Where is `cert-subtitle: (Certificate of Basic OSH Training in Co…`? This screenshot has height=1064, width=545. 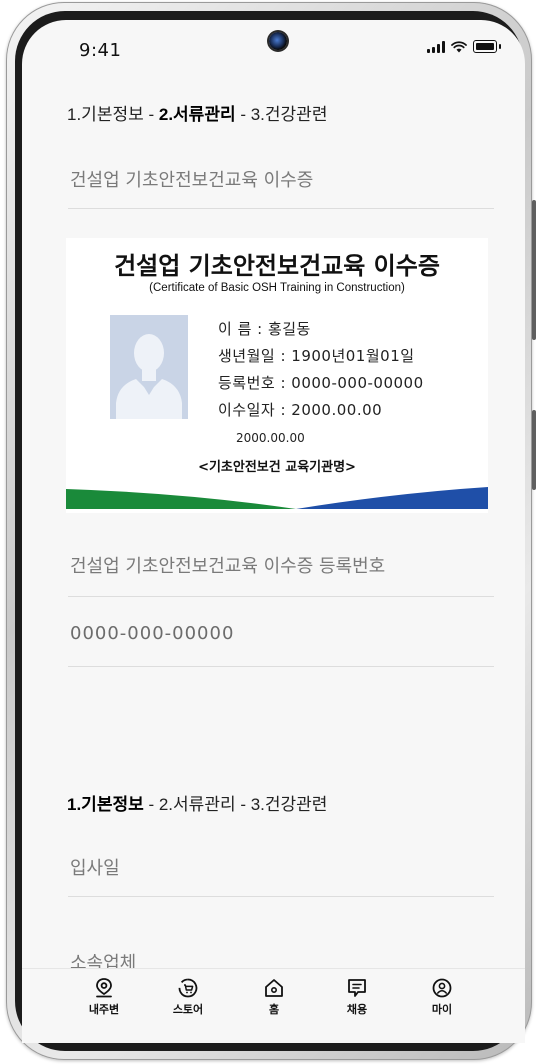 cert-subtitle: (Certificate of Basic OSH Training in Co… is located at coordinates (277, 288).